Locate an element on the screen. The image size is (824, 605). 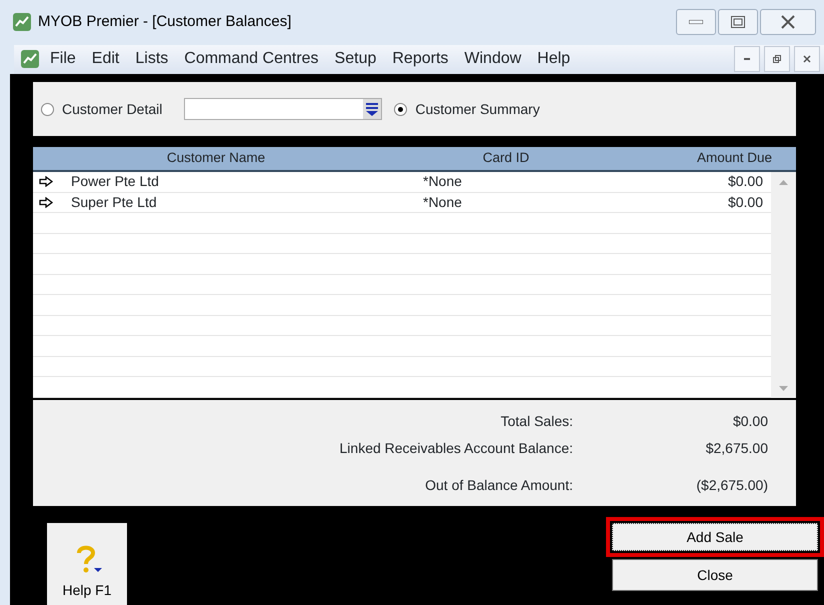
total-label: Out of Balance Amount: is located at coordinates (499, 485).